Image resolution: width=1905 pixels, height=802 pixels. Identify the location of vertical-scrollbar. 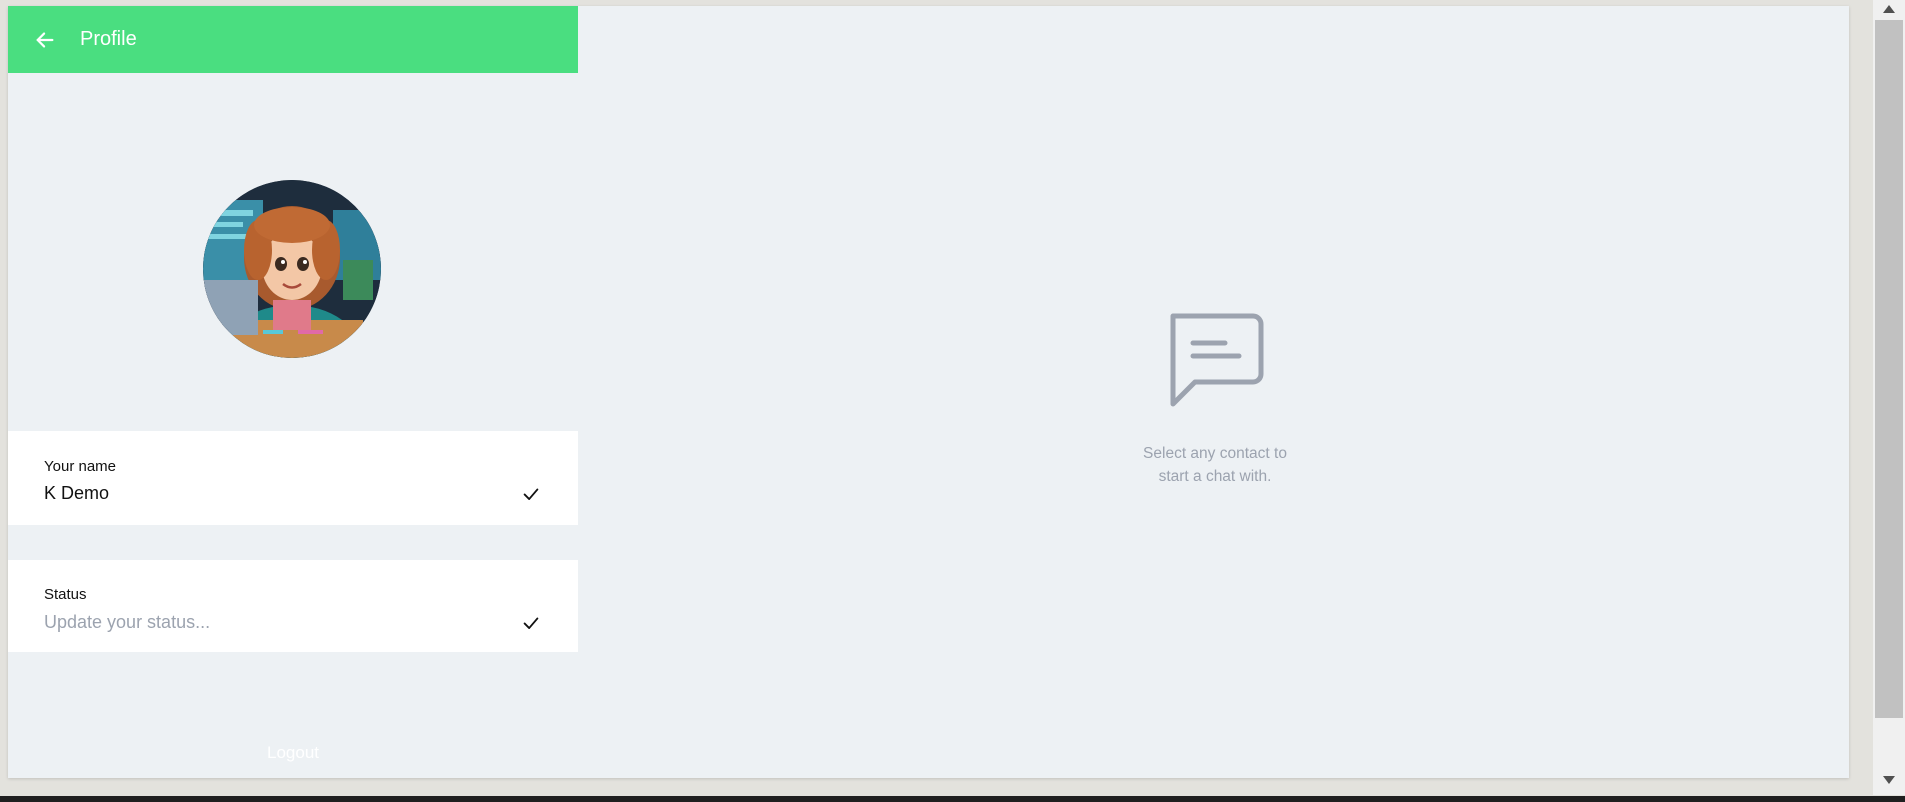
(1889, 397).